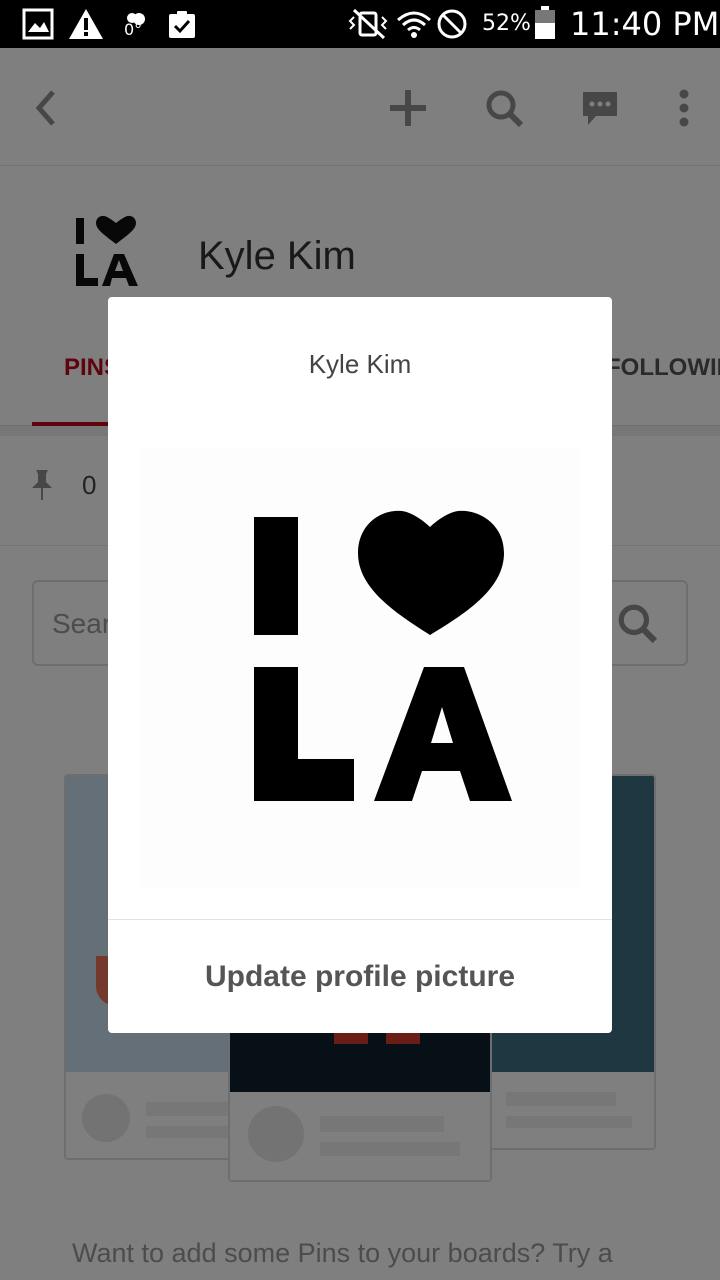 Image resolution: width=720 pixels, height=1280 pixels. What do you see at coordinates (414, 24) in the screenshot?
I see `wifi-icon` at bounding box center [414, 24].